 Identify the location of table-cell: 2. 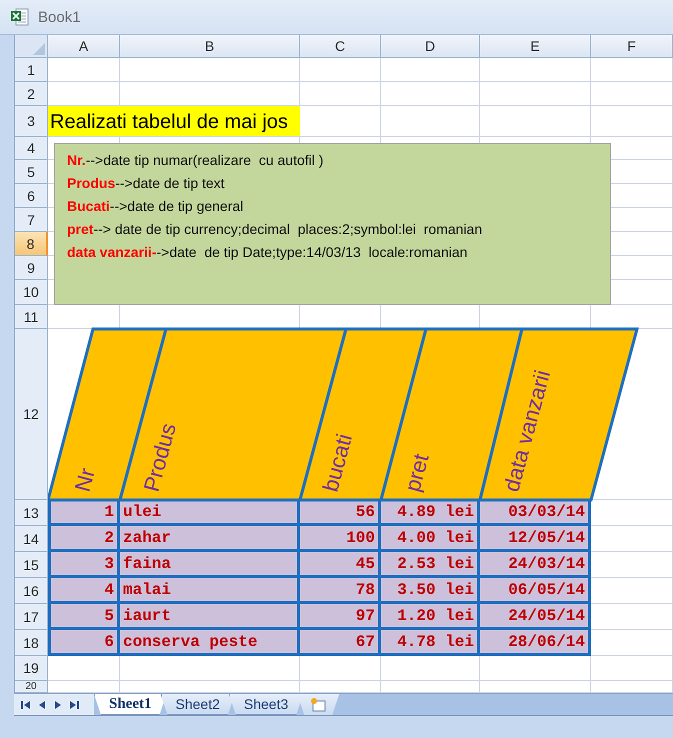
(84, 539).